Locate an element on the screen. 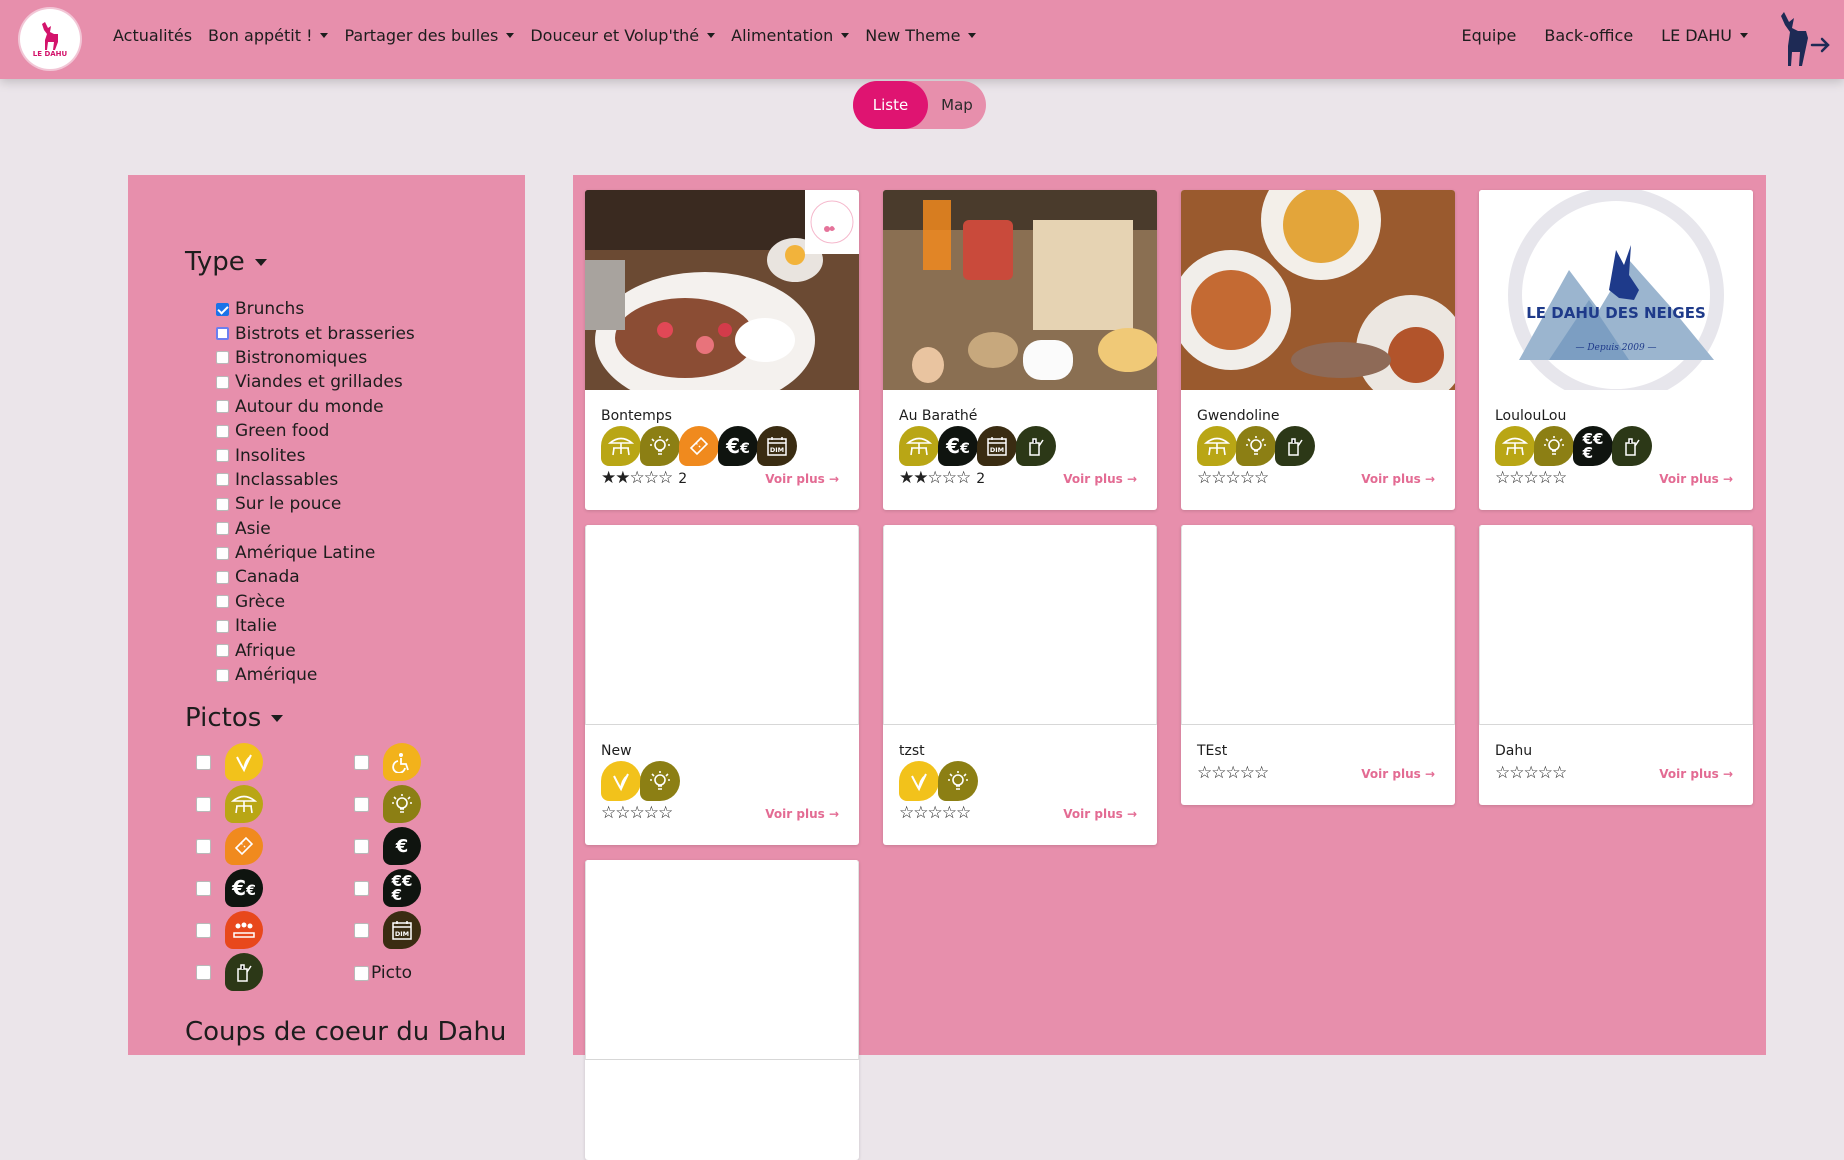 The image size is (1844, 1160). type-option: Bistrots et brasseries is located at coordinates (315, 333).